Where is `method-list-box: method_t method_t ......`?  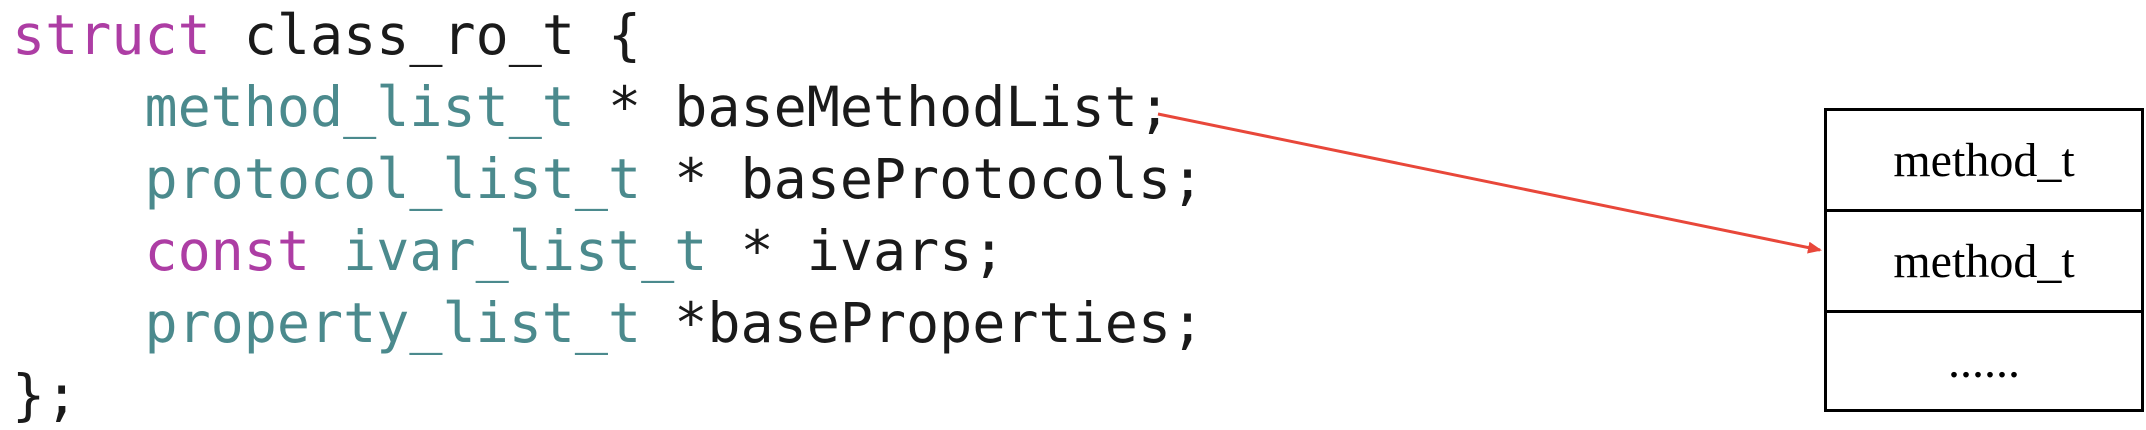
method-list-box: method_t method_t ...... is located at coordinates (1984, 260).